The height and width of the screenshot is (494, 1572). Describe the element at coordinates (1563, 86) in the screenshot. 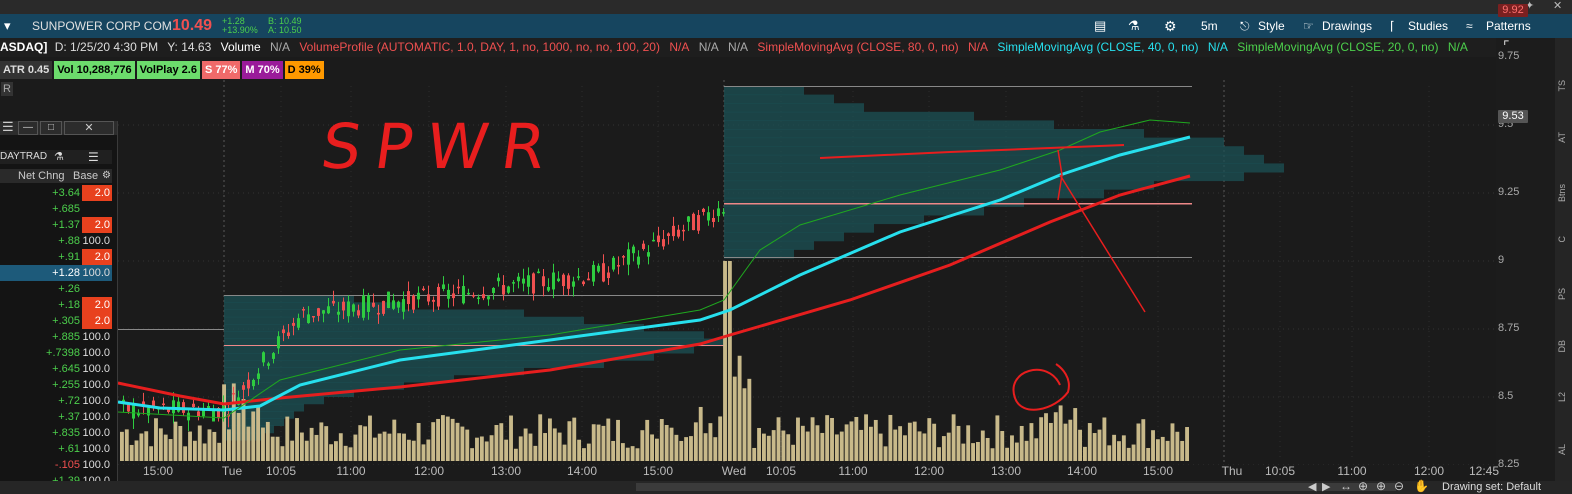

I see `side-tab-ts: TS` at that location.